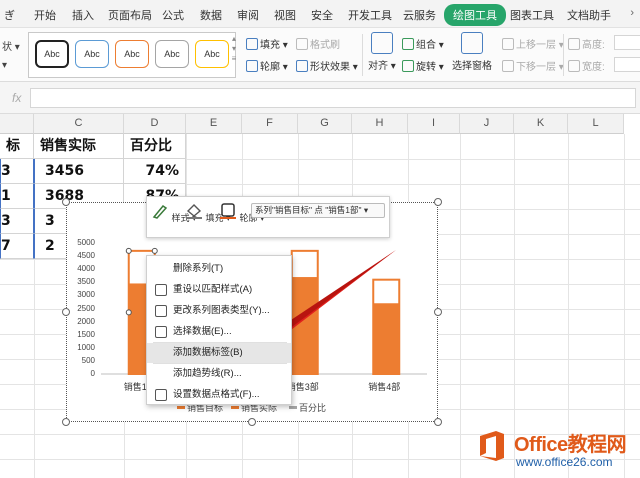  I want to click on context-menu-item: 删除系列(T), so click(219, 269).